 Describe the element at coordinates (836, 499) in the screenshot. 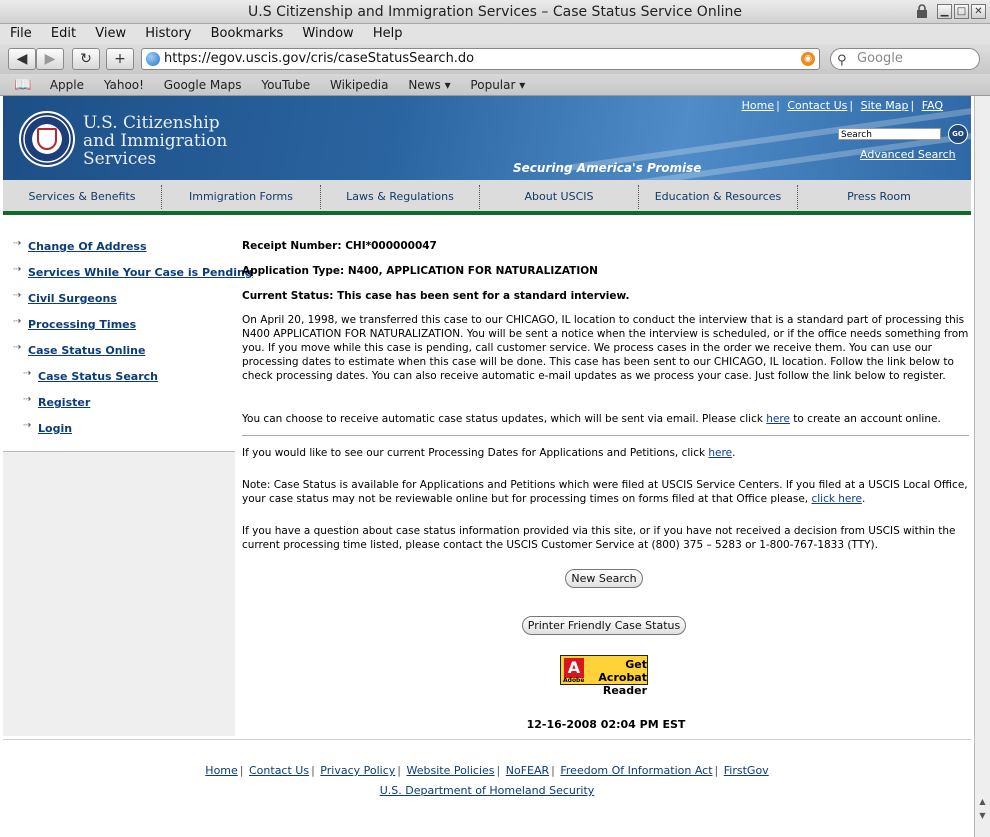

I see `local-office-link: click here` at that location.